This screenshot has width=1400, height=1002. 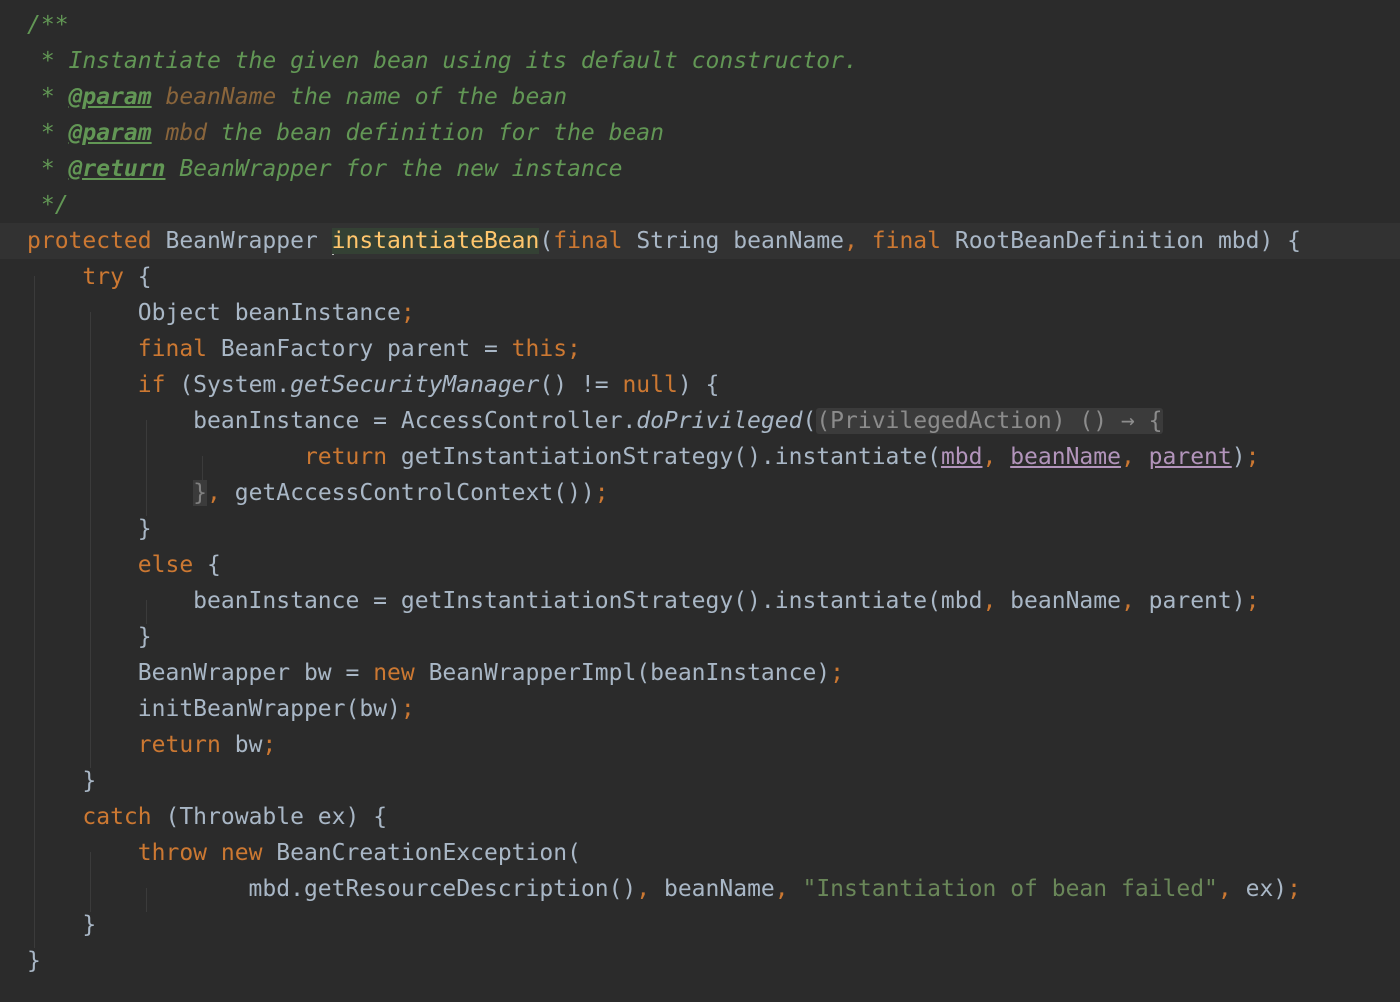 What do you see at coordinates (700, 745) in the screenshot?
I see `code-line: return bw;` at bounding box center [700, 745].